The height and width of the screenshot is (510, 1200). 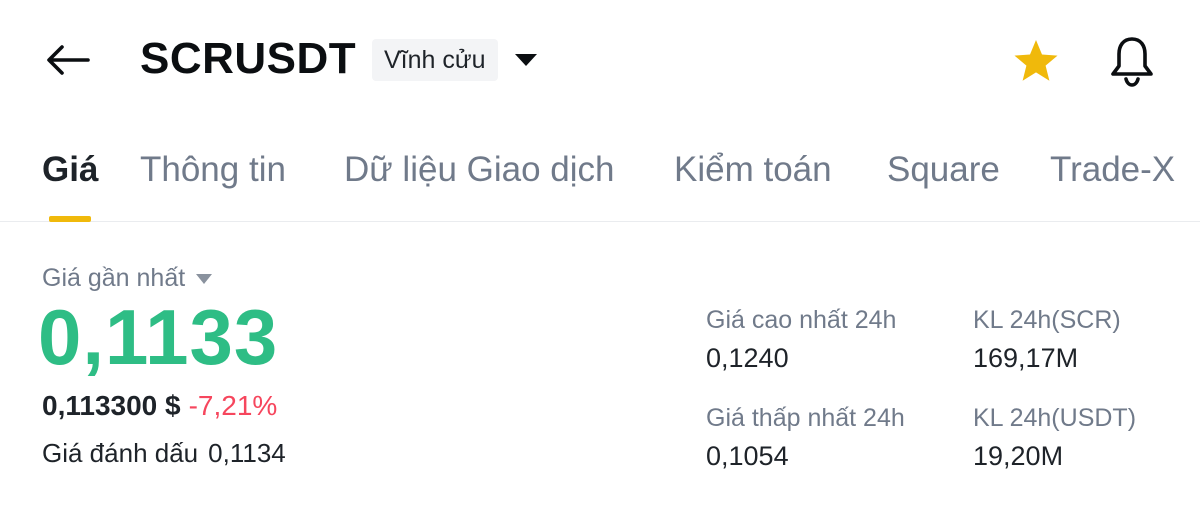 What do you see at coordinates (70, 219) in the screenshot?
I see `active-tab-indicator` at bounding box center [70, 219].